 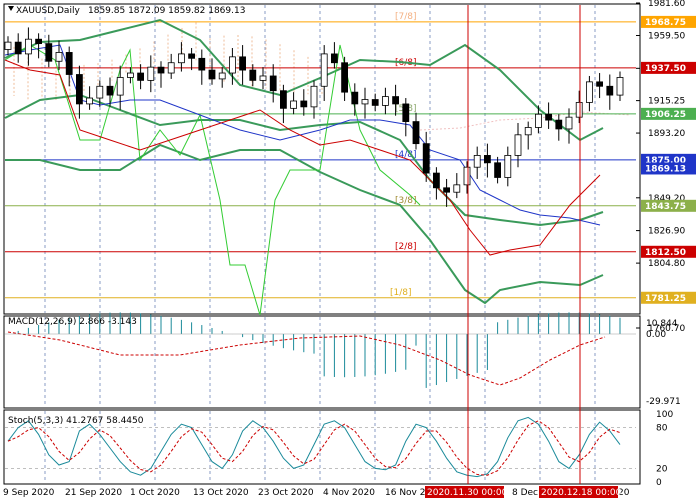 What do you see at coordinates (467, 493) in the screenshot?
I see `date-marker-label: 2020.11.30 00:00` at bounding box center [467, 493].